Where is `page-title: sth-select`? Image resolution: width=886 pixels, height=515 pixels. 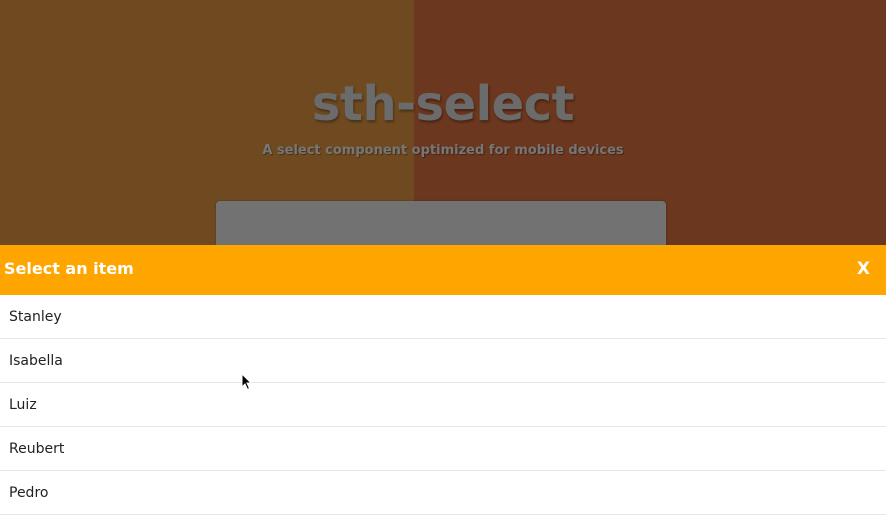 page-title: sth-select is located at coordinates (443, 104).